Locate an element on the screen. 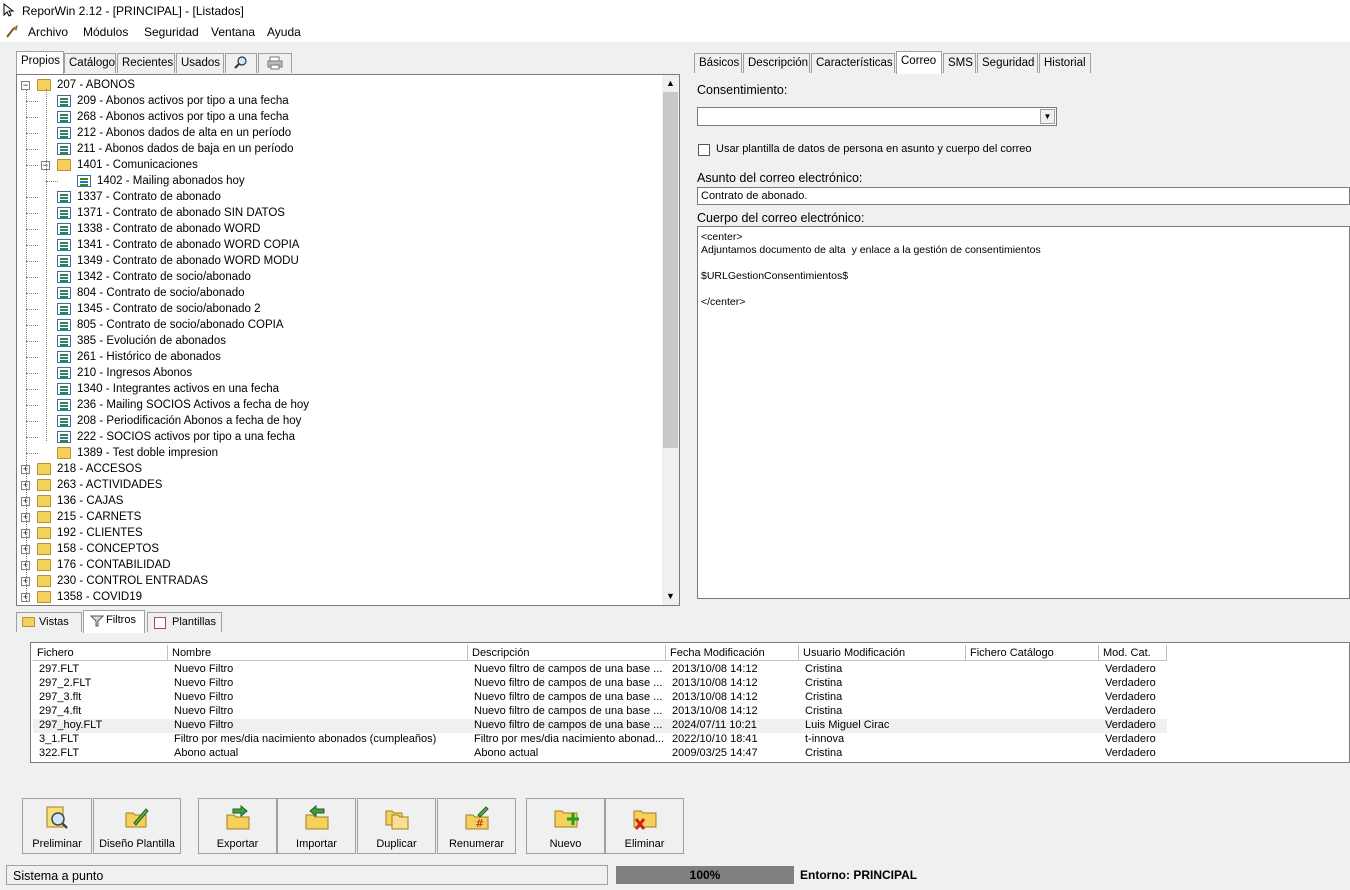  scroll-thumb is located at coordinates (670, 270).